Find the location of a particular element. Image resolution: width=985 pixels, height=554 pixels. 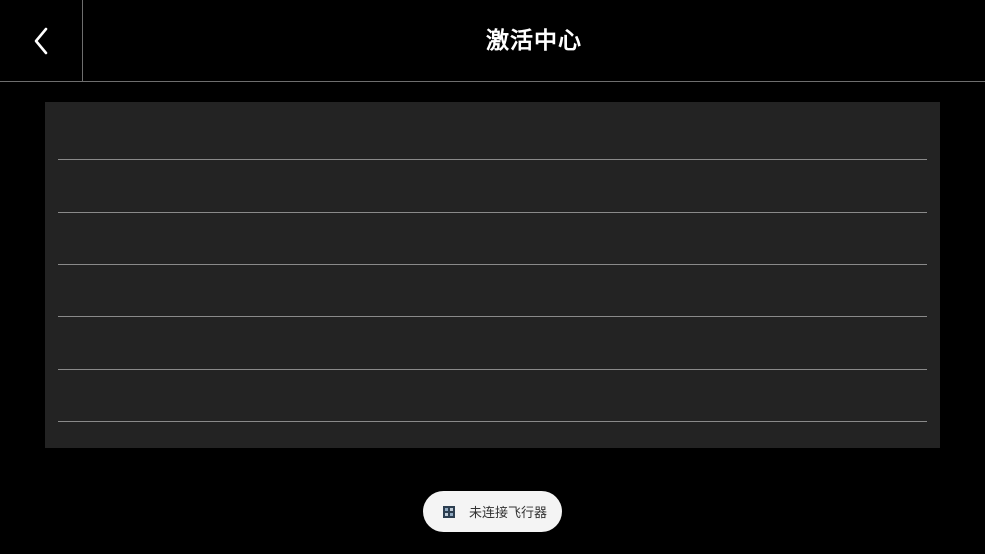

back-button is located at coordinates (41, 40).